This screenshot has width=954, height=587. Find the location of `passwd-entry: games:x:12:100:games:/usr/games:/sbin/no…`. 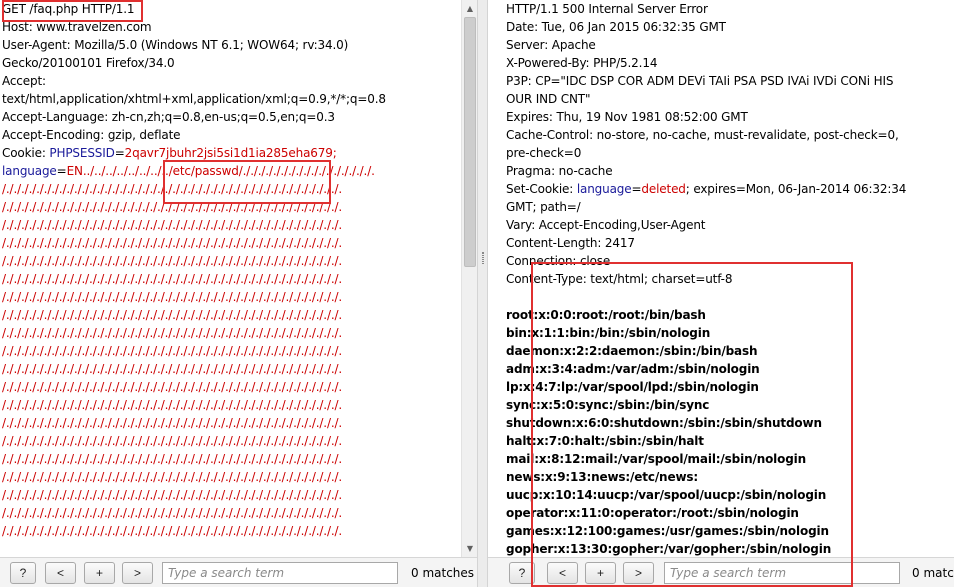

passwd-entry: games:x:12:100:games:/usr/games:/sbin/no… is located at coordinates (667, 531).